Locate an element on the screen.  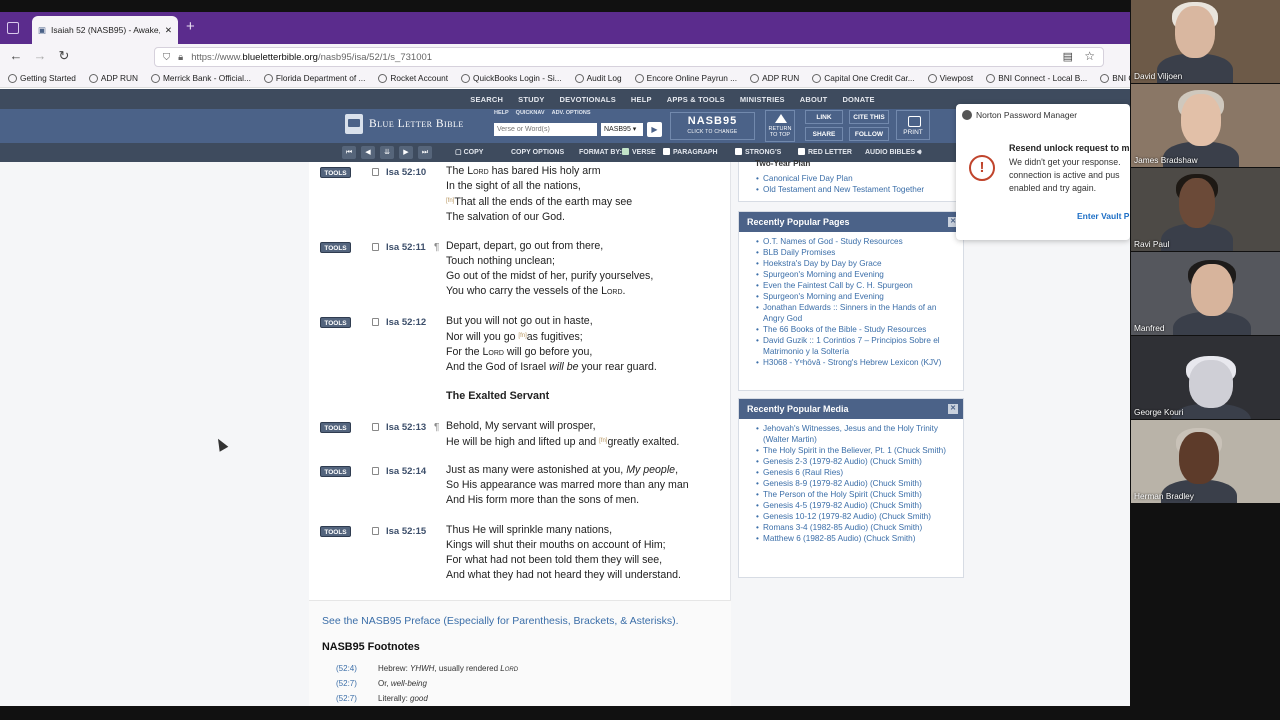
active-tab: ▣ Isaiah 52 (NASB95) - Awake, aw ✕ is located at coordinates (105, 30).